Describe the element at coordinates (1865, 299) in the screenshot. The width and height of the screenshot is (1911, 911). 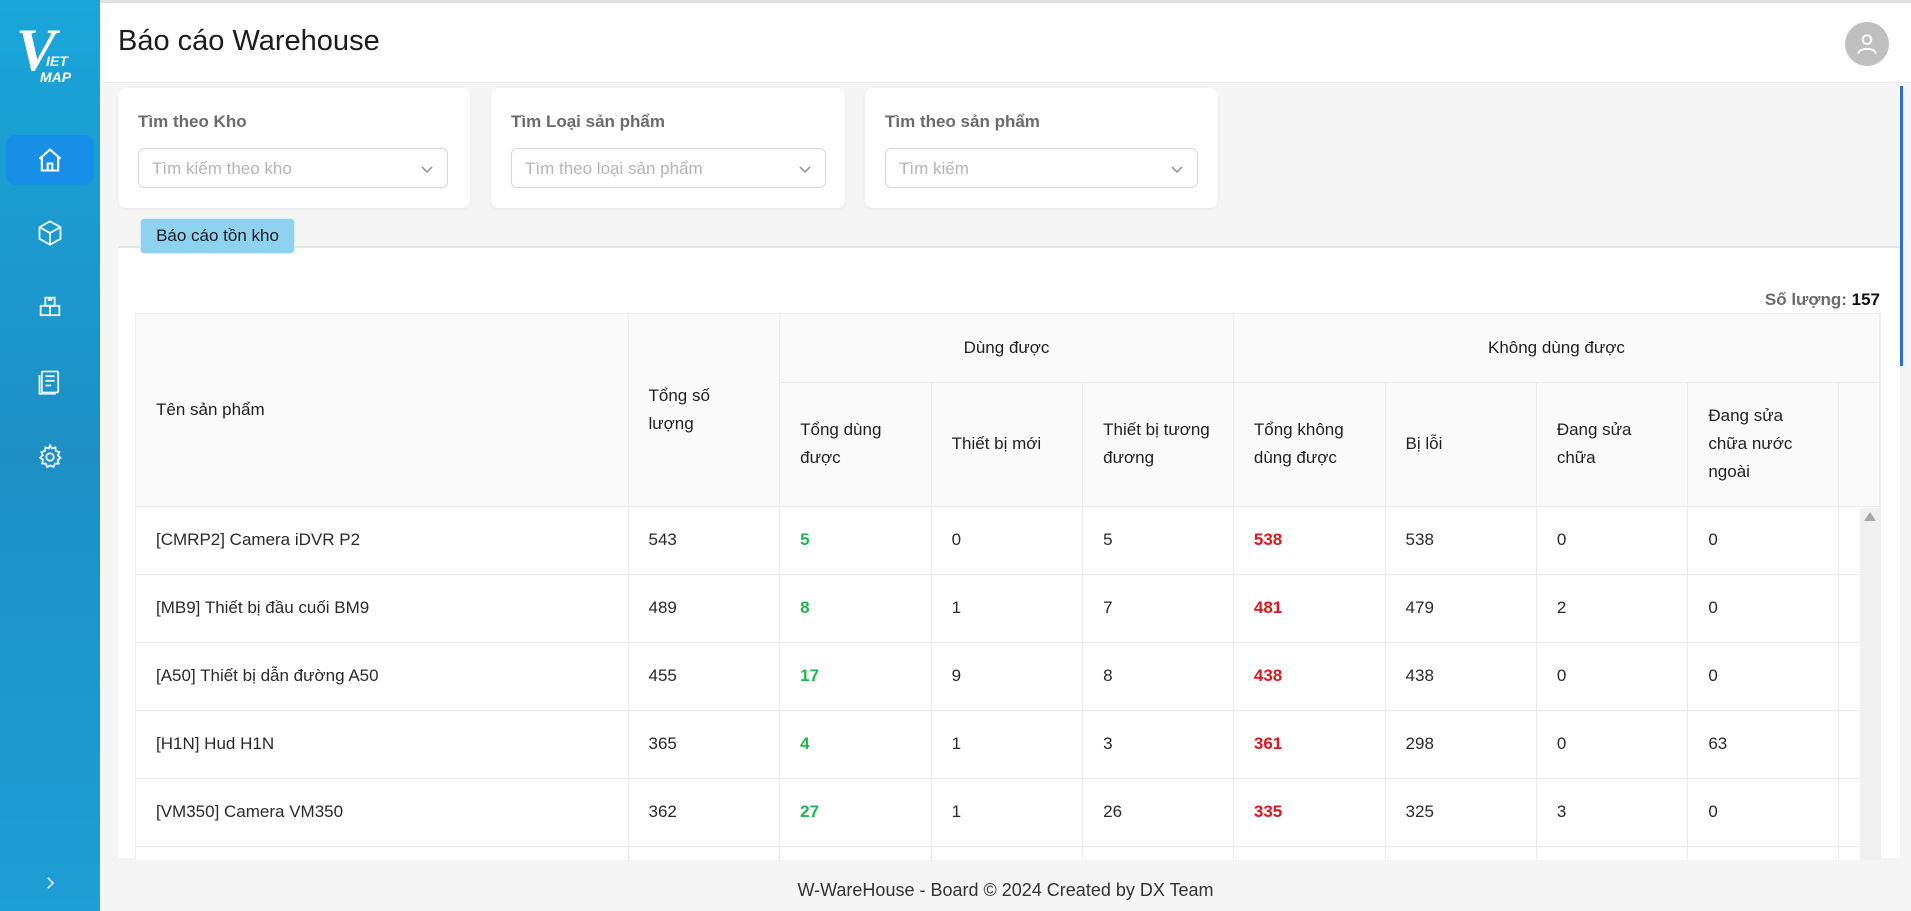
I see `count-value: 157` at that location.